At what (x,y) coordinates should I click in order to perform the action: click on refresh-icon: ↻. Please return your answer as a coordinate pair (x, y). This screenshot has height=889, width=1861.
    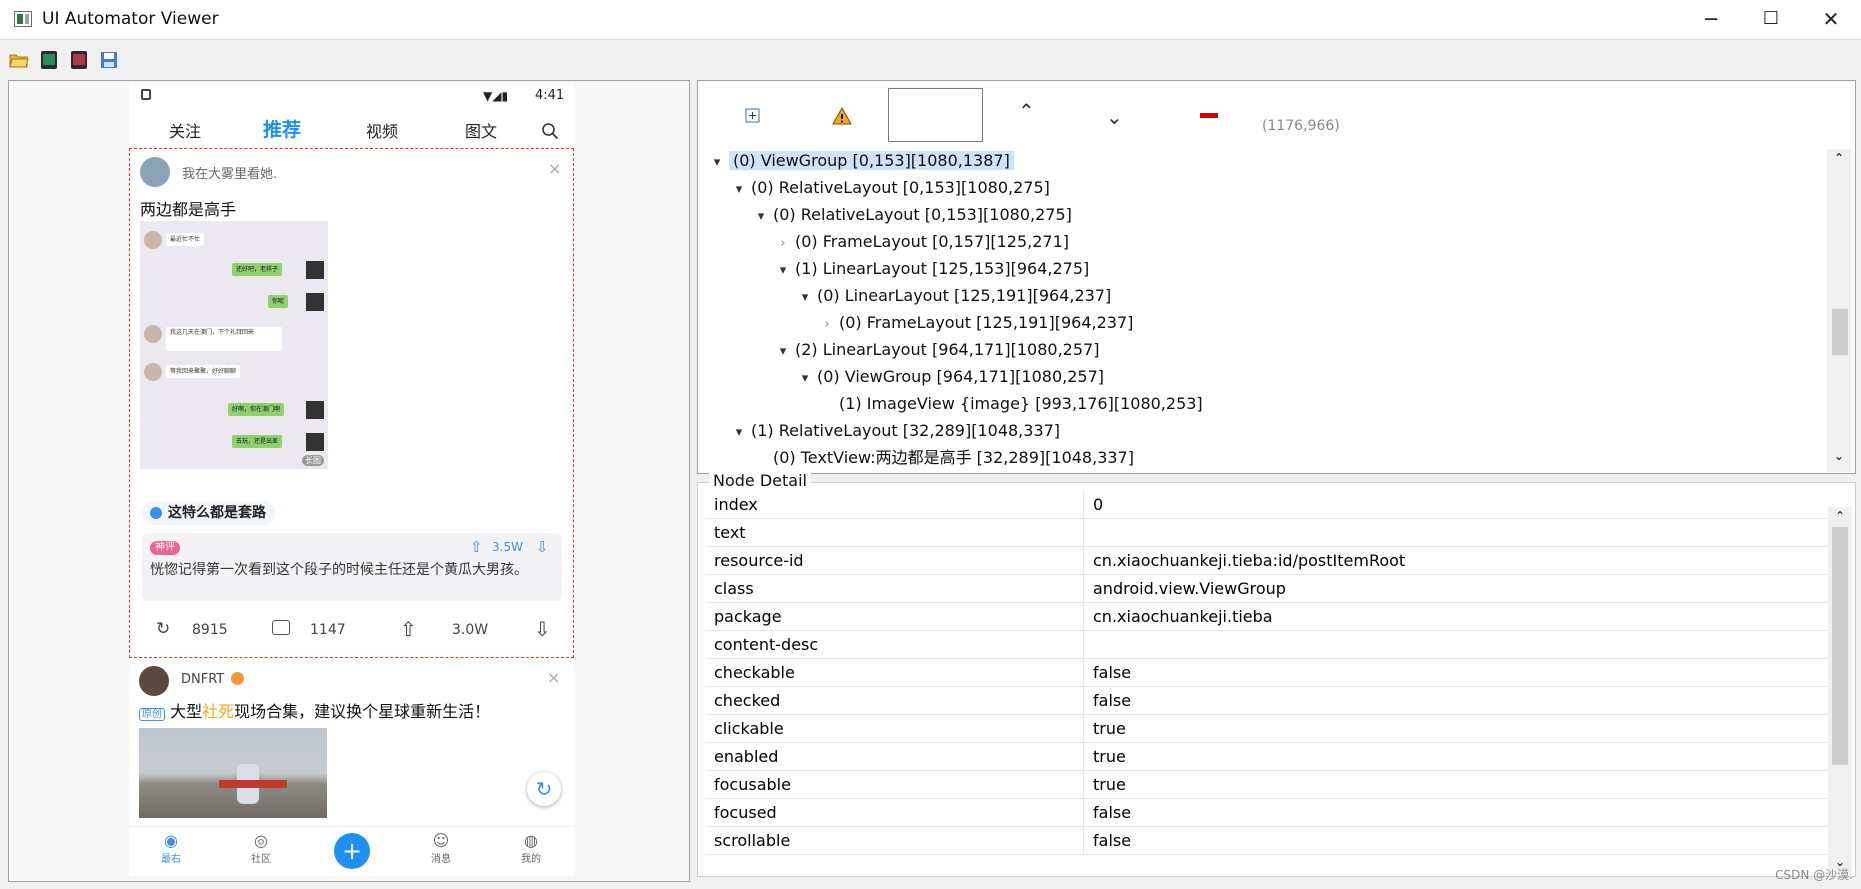
    Looking at the image, I should click on (544, 789).